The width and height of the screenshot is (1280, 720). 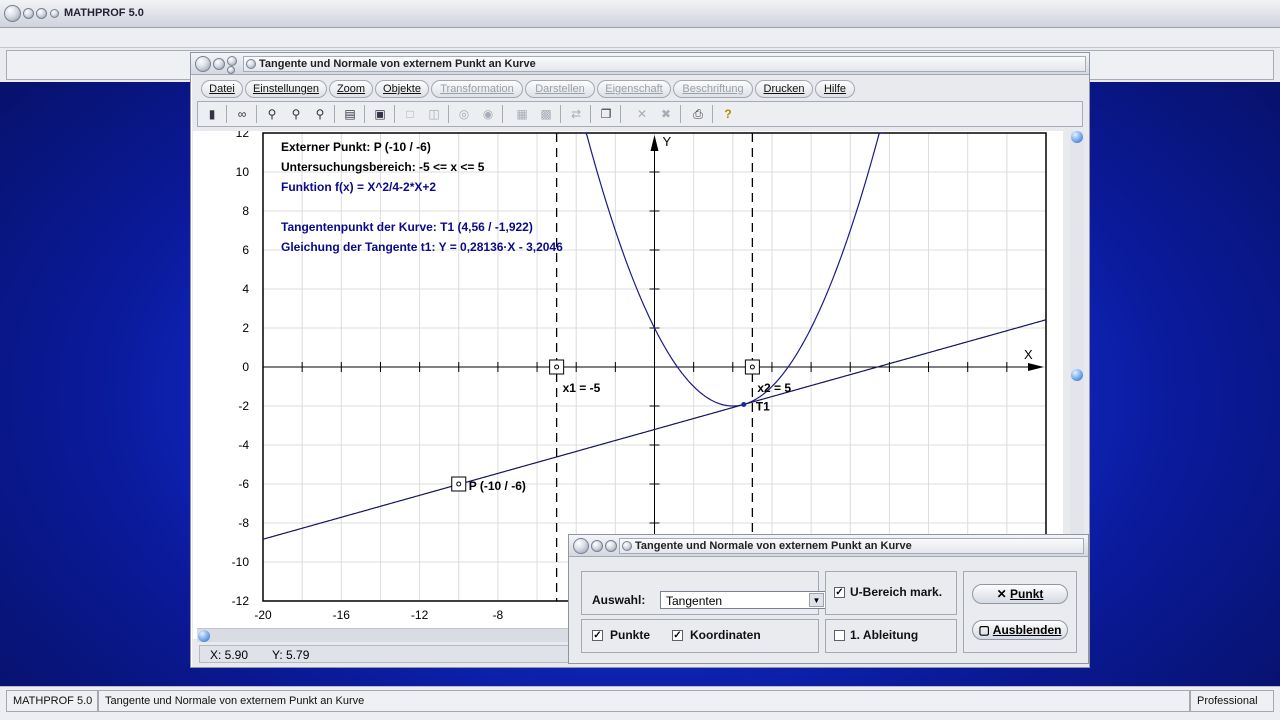 What do you see at coordinates (245, 250) in the screenshot?
I see `y-tick-label: 6` at bounding box center [245, 250].